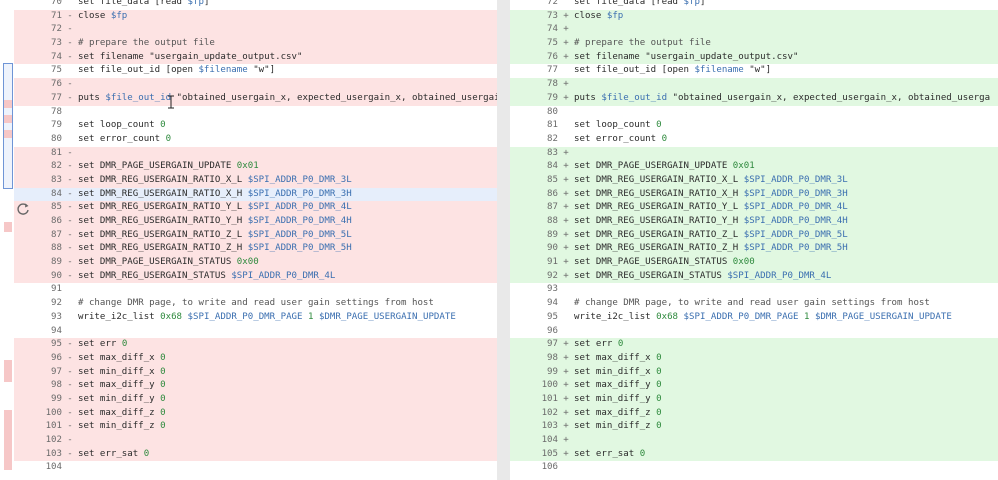 This screenshot has width=998, height=480. Describe the element at coordinates (754, 413) in the screenshot. I see `diff-line: 102 + set max_diff_z 0` at that location.